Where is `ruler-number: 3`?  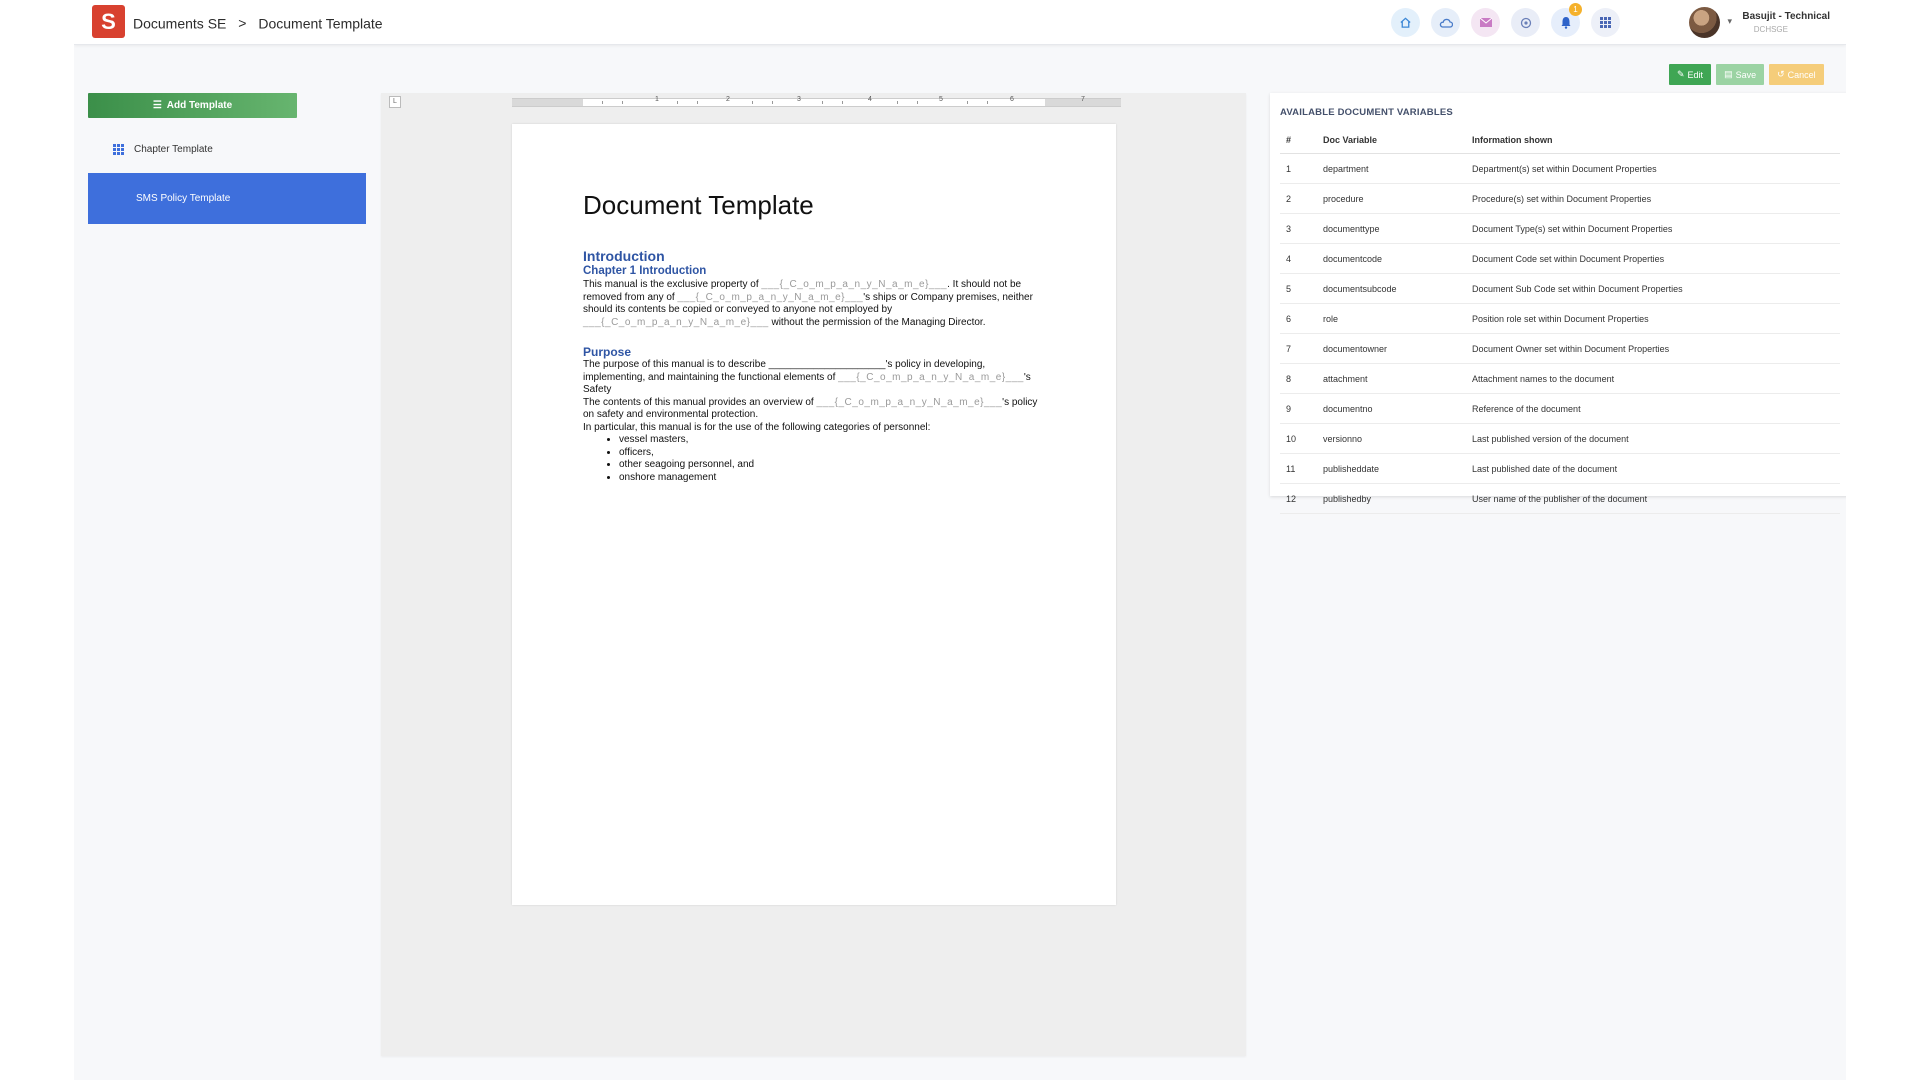 ruler-number: 3 is located at coordinates (799, 99).